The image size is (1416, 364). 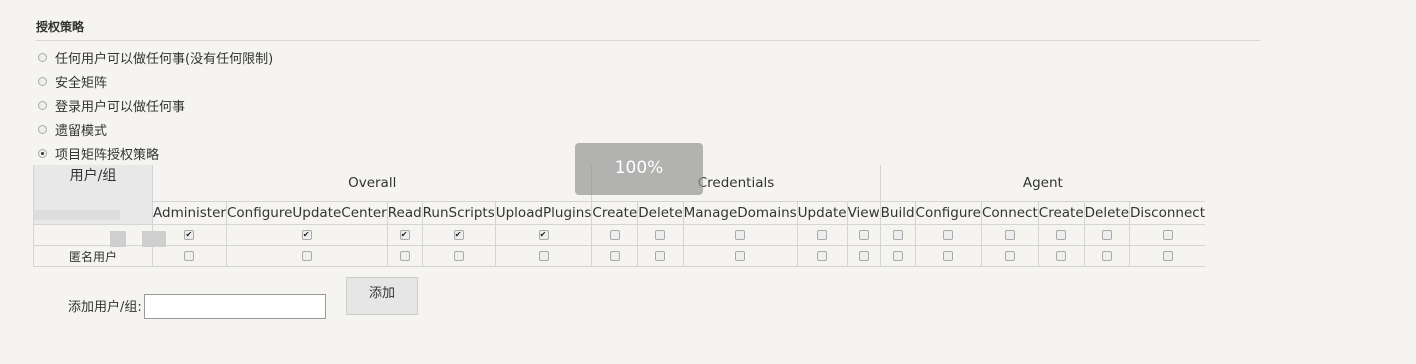 I want to click on strategy-label: 任何用户可以做任何事(没有任何限制), so click(x=164, y=59).